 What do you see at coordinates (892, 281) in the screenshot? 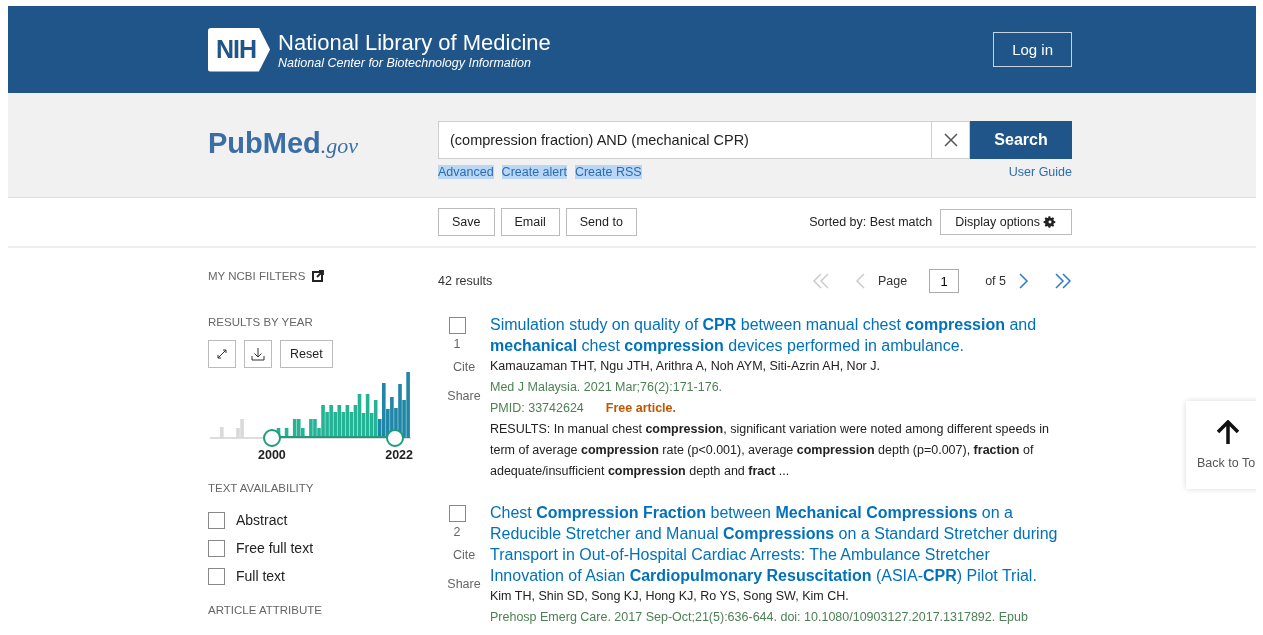
I see `page-label: Page` at bounding box center [892, 281].